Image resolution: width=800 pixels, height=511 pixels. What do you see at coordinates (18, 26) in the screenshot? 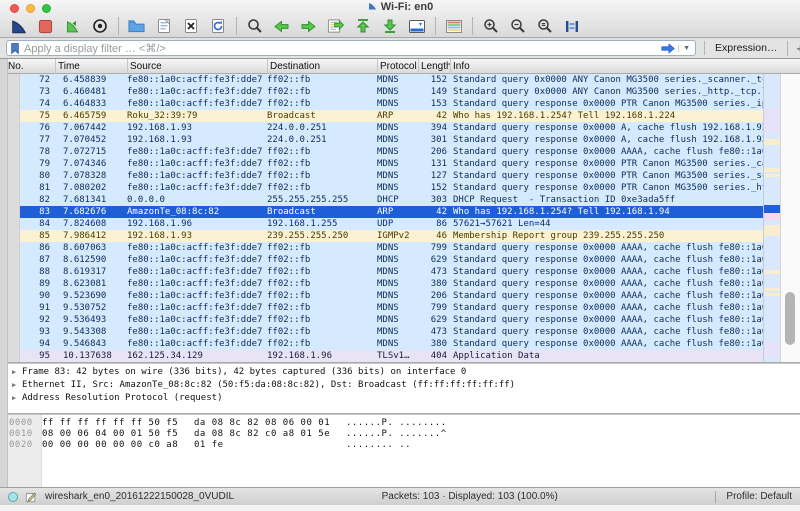
I see `start-capture-button` at bounding box center [18, 26].